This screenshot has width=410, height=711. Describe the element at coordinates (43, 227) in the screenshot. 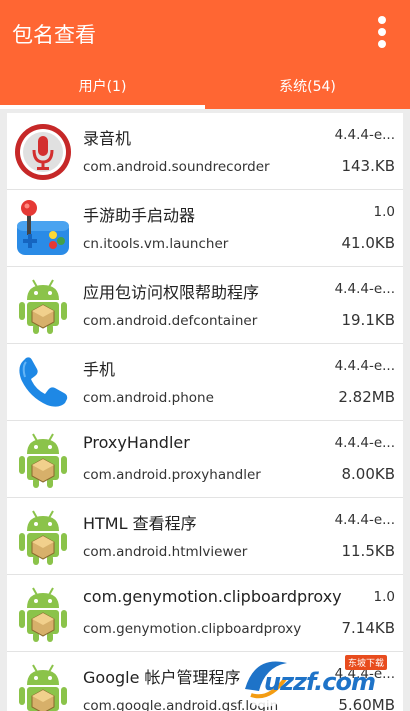

I see `joystick-icon` at that location.